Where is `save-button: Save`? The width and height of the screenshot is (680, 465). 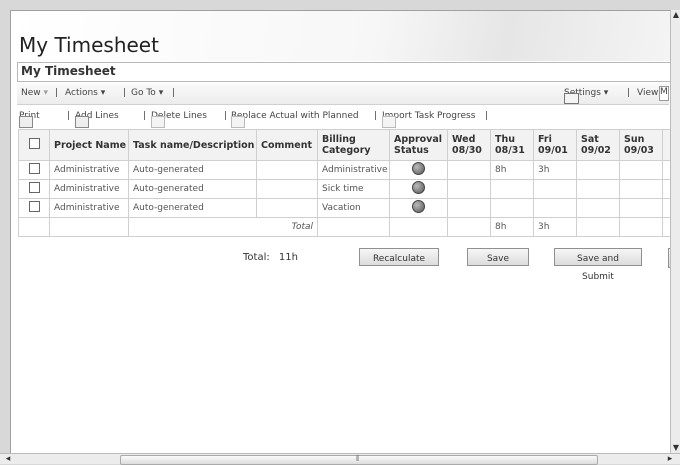 save-button: Save is located at coordinates (498, 257).